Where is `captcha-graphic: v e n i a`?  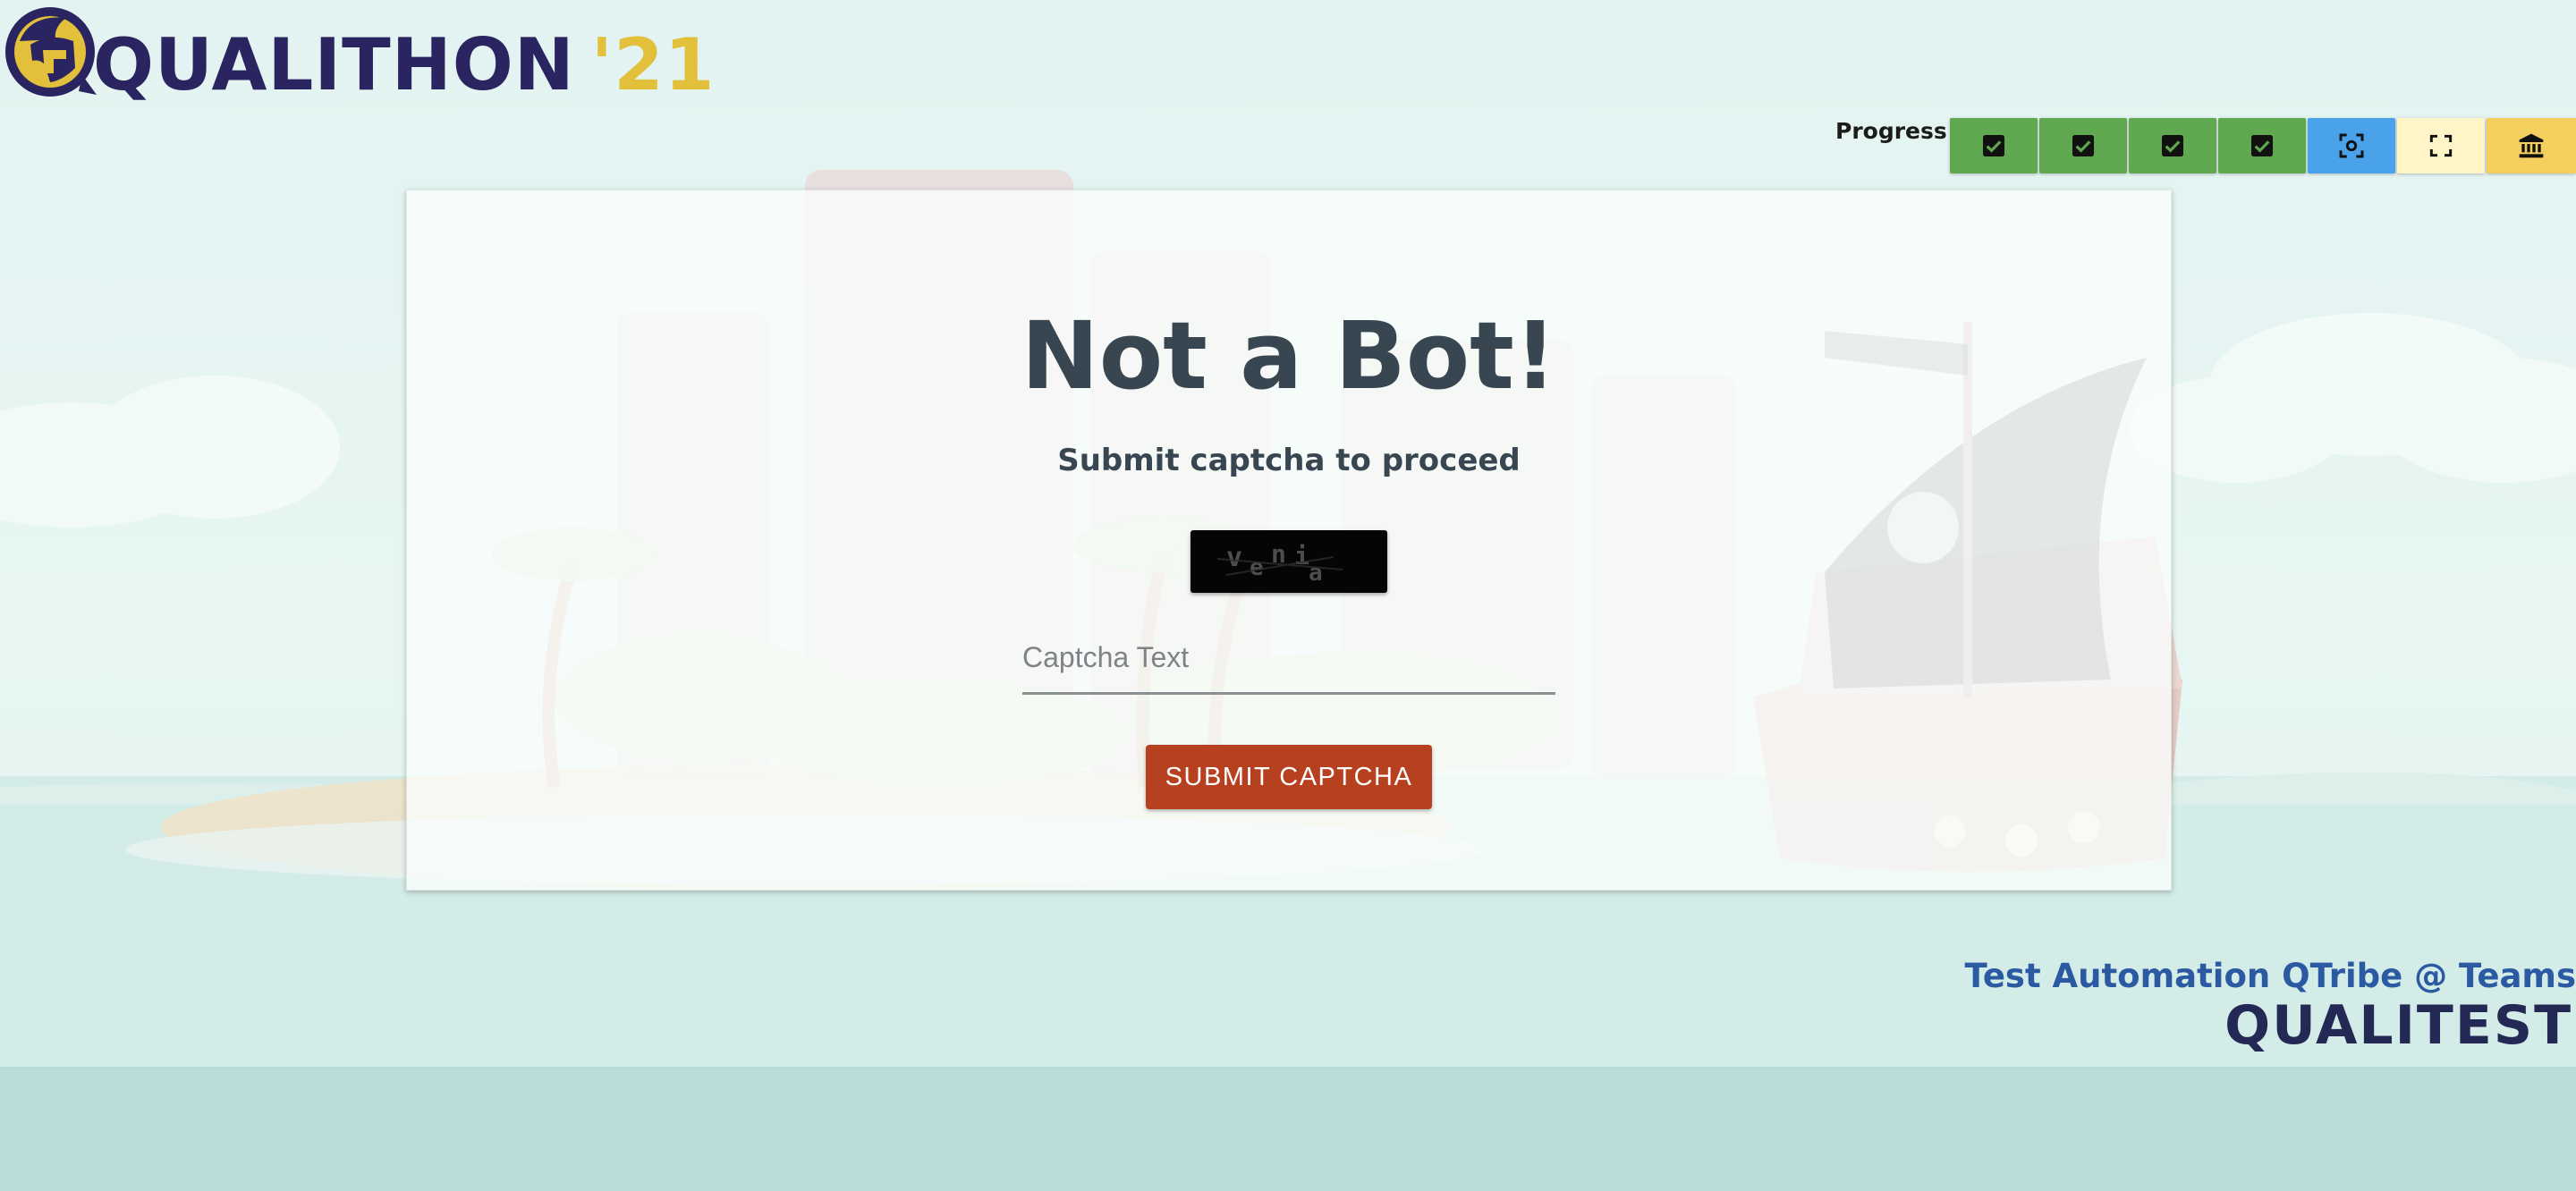
captcha-graphic: v e n i a is located at coordinates (1279, 563).